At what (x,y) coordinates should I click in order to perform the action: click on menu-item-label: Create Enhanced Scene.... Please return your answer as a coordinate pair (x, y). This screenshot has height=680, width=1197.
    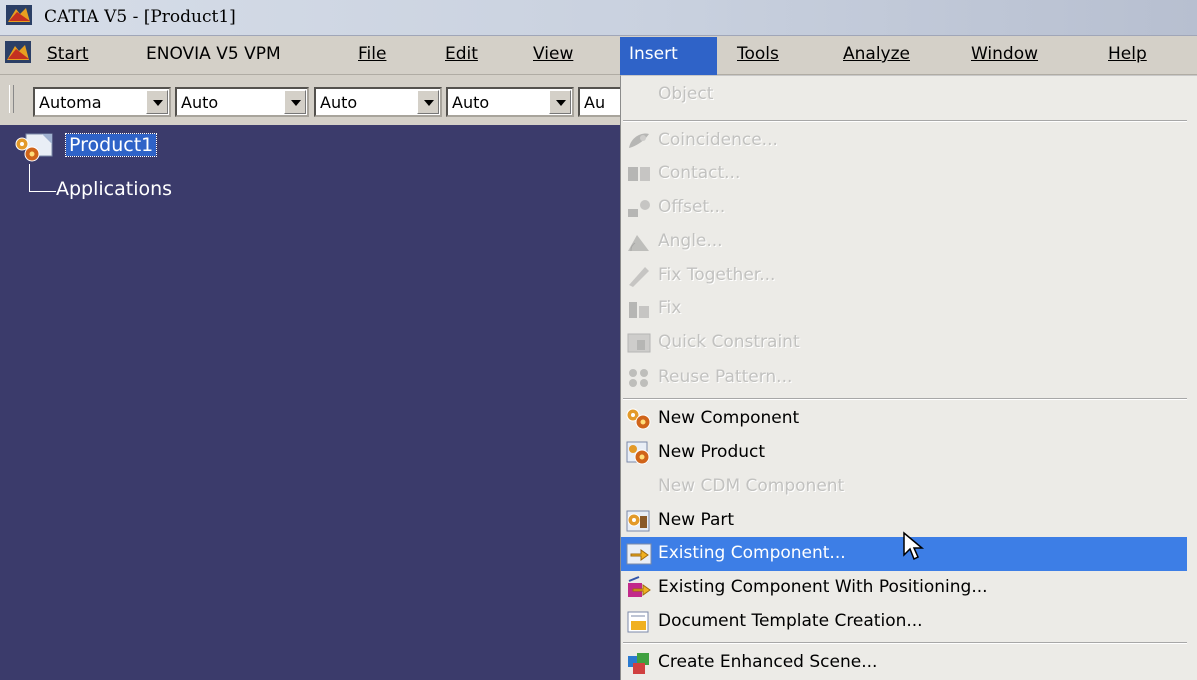
    Looking at the image, I should click on (768, 662).